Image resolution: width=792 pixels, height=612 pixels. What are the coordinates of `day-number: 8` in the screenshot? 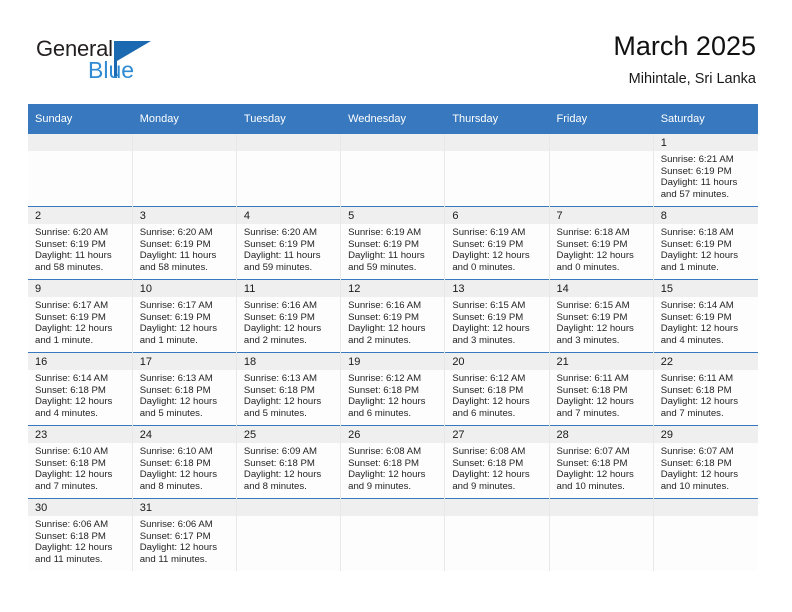 It's located at (705, 215).